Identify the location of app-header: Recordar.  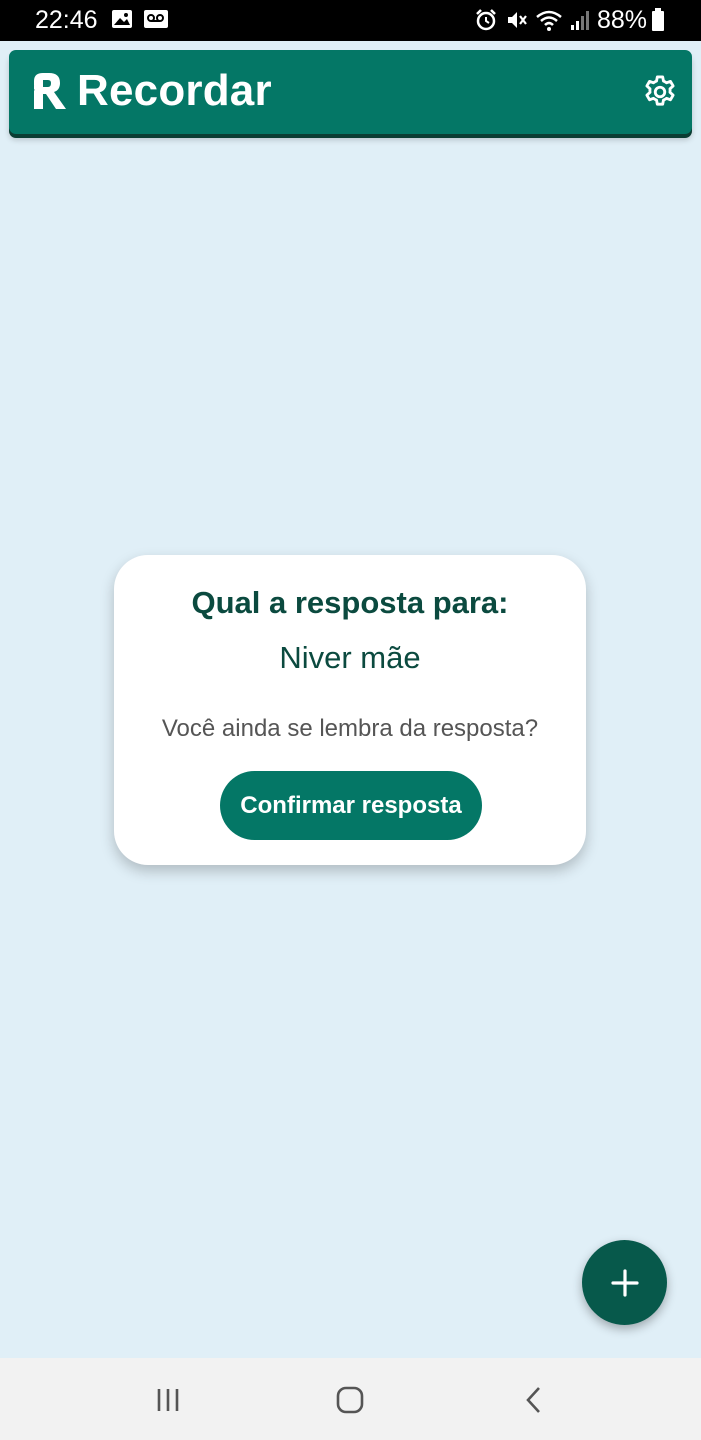
(350, 92).